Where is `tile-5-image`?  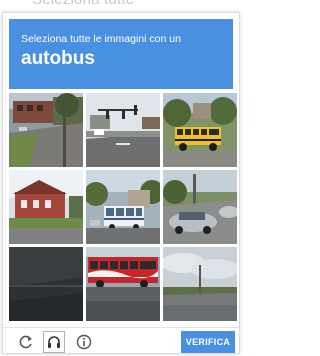
tile-5-image is located at coordinates (123, 207).